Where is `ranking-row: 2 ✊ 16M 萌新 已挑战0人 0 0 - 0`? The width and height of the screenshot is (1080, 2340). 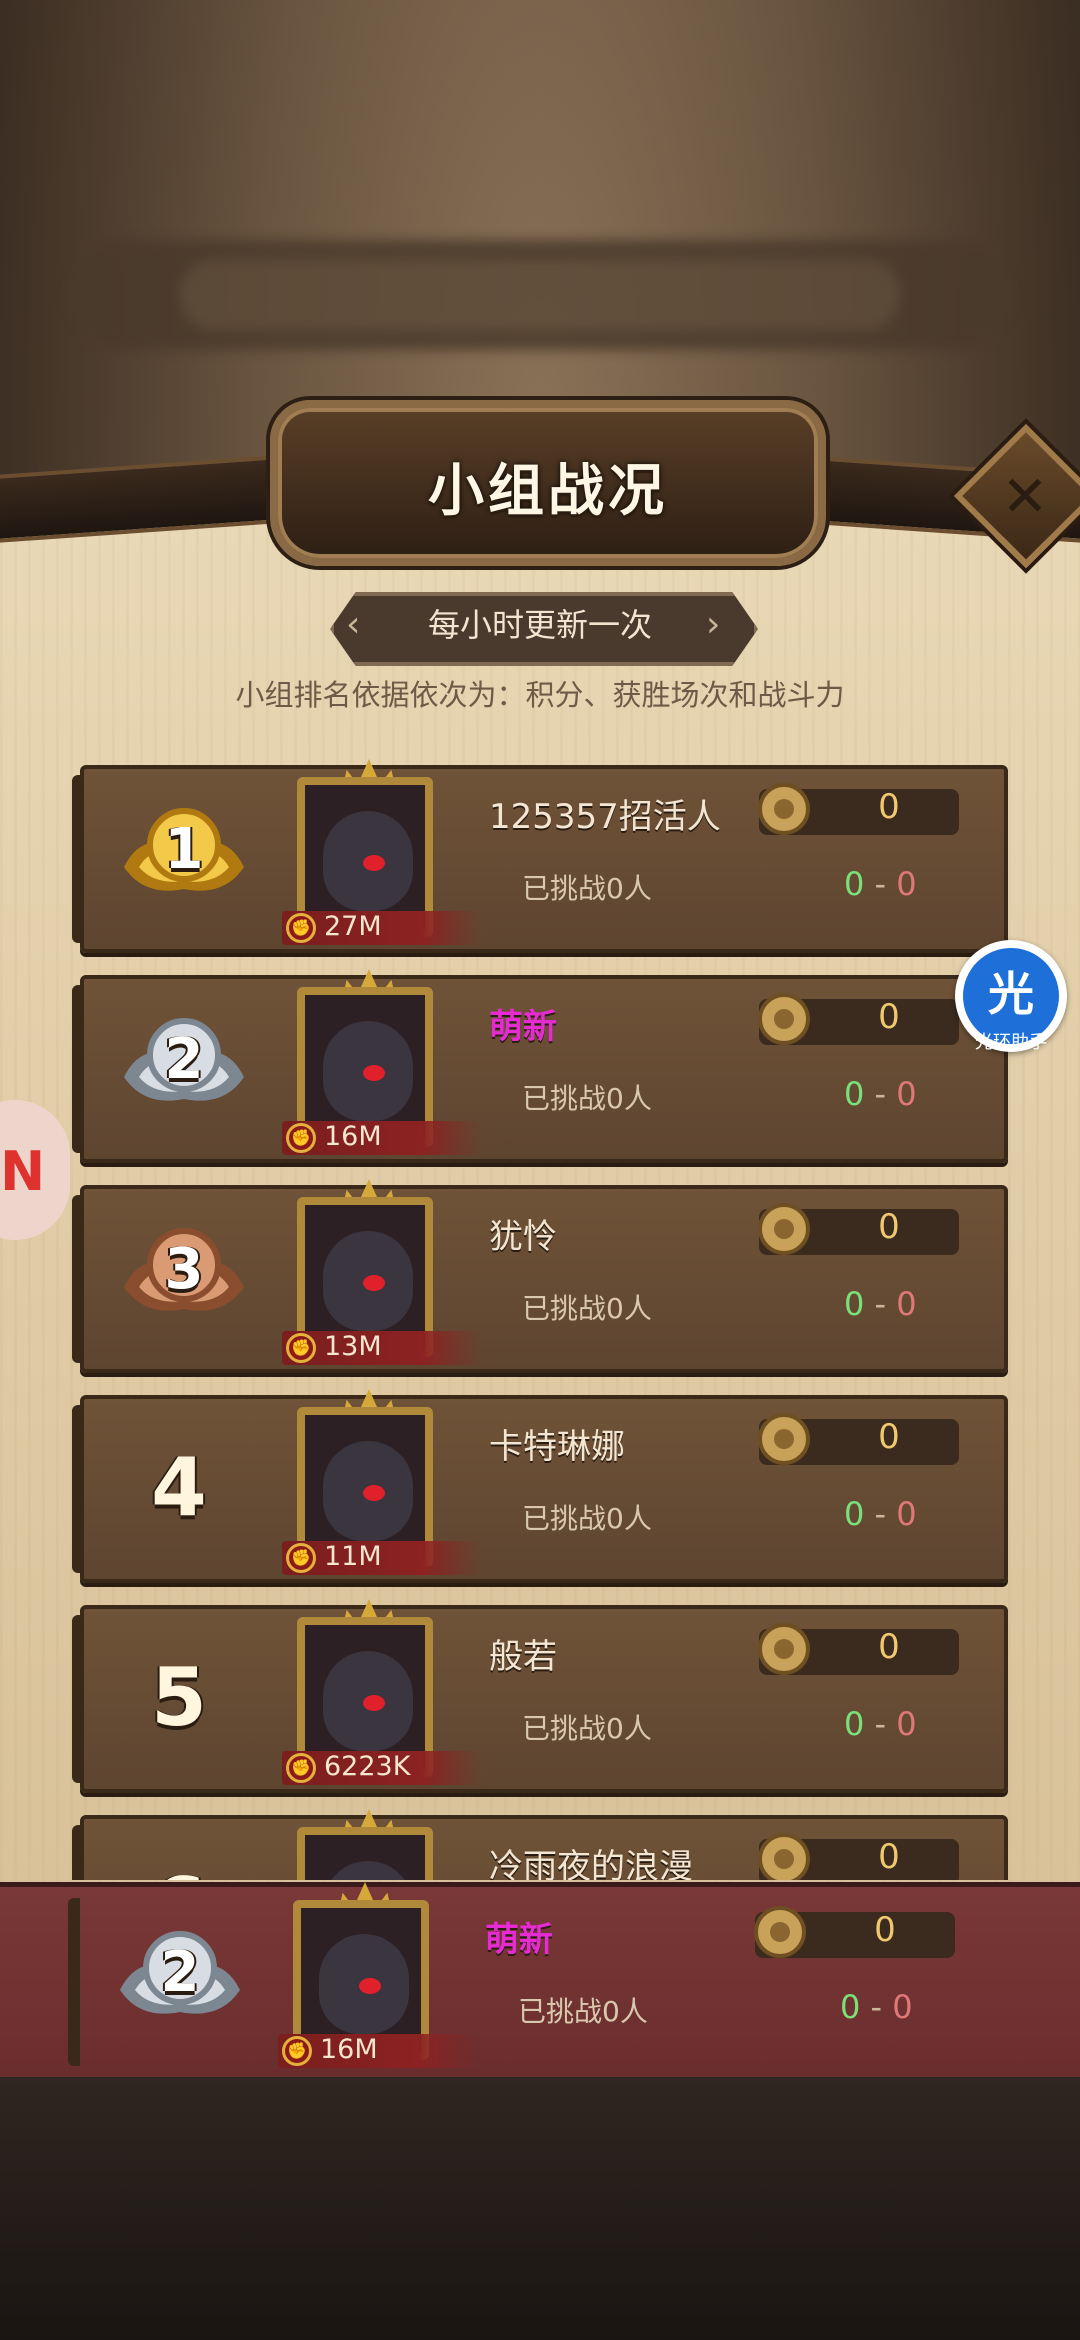
ranking-row: 2 ✊ 16M 萌新 已挑战0人 0 0 - 0 is located at coordinates (540, 1066).